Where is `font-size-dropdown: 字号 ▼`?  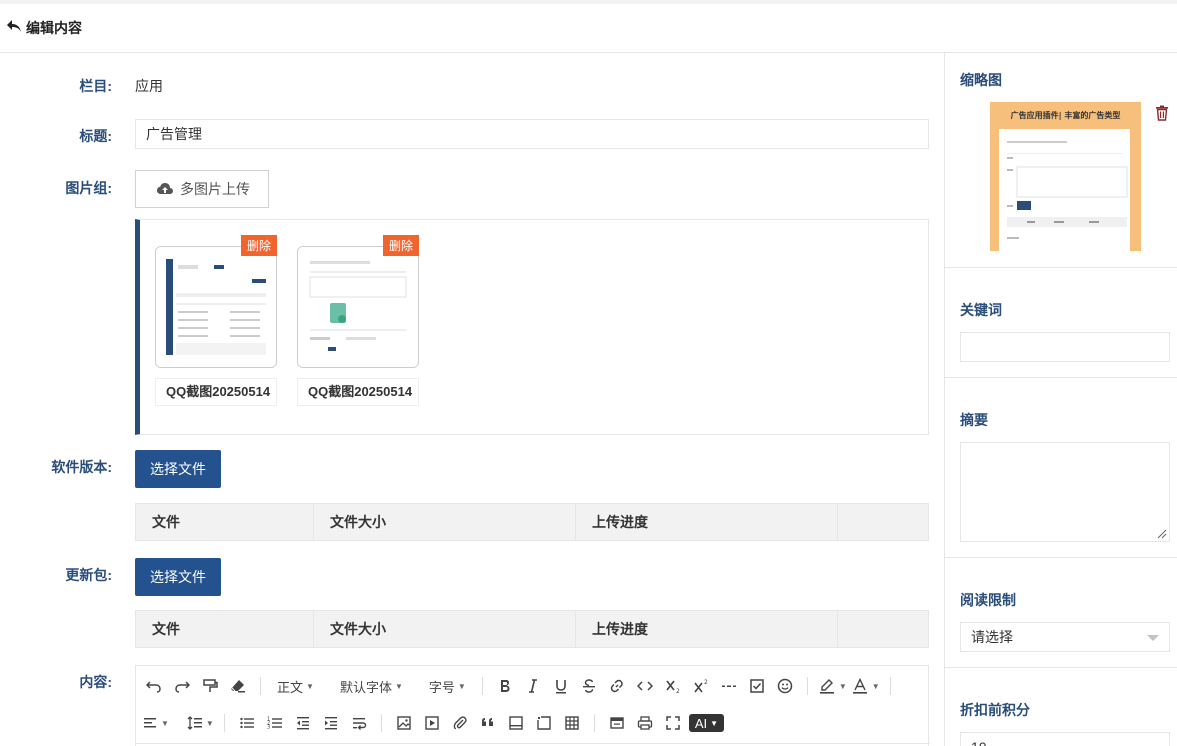 font-size-dropdown: 字号 ▼ is located at coordinates (447, 686).